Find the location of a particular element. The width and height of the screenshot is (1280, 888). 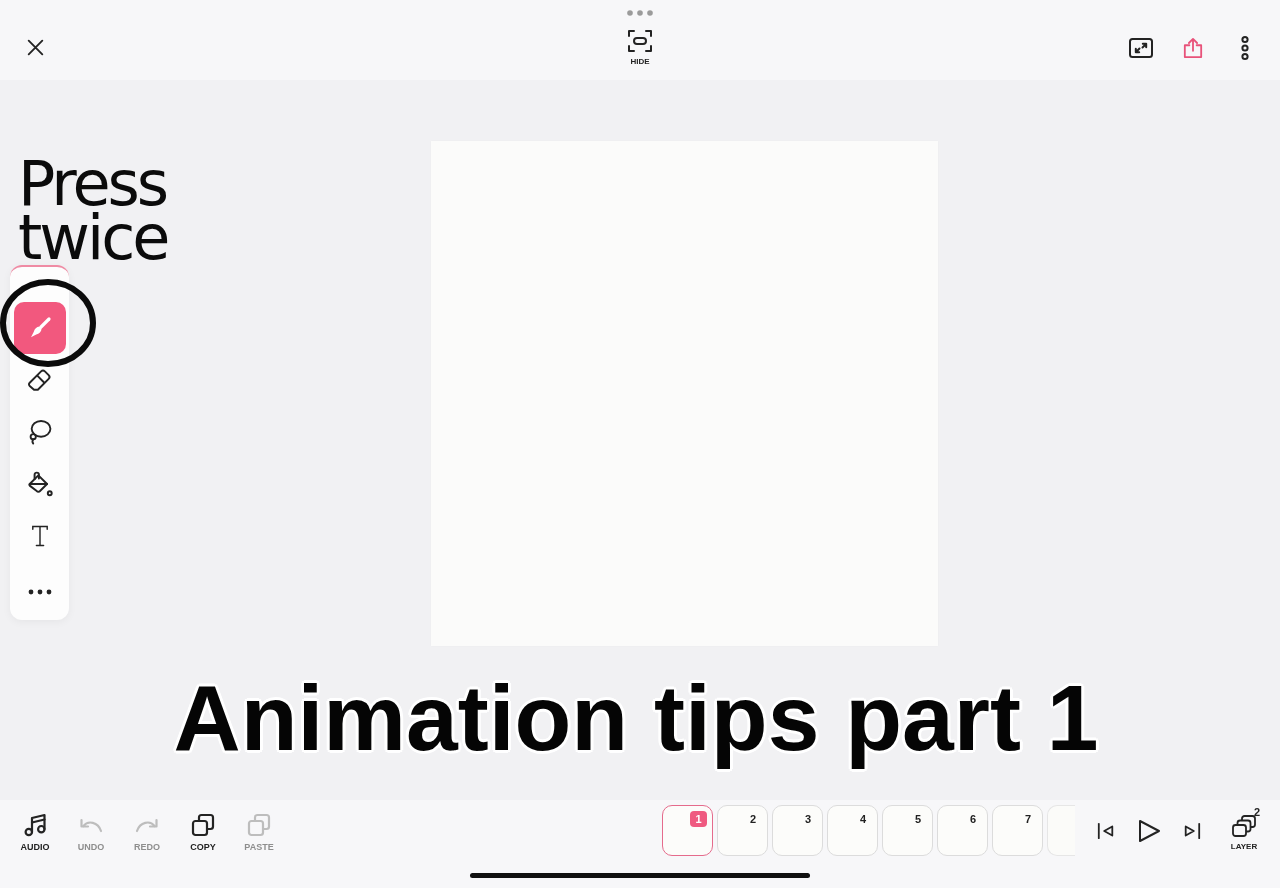

brush-icon is located at coordinates (39, 328).